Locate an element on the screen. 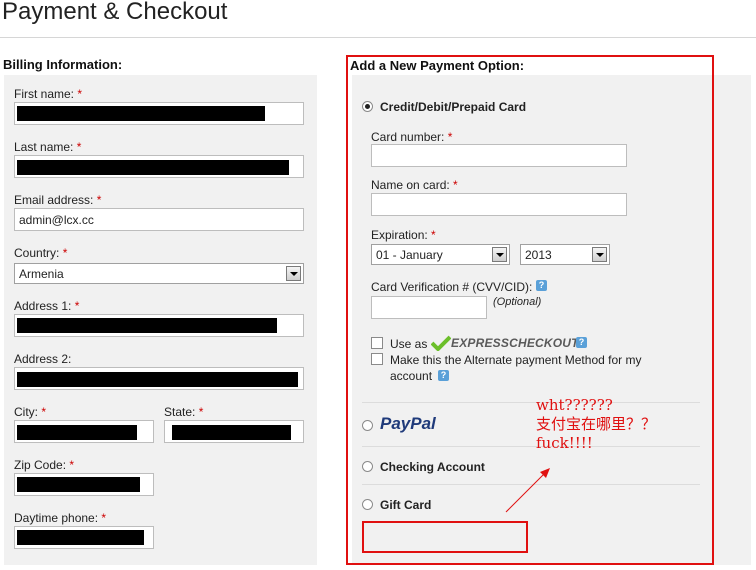 The width and height of the screenshot is (756, 570). chevron-down-icon is located at coordinates (293, 273).